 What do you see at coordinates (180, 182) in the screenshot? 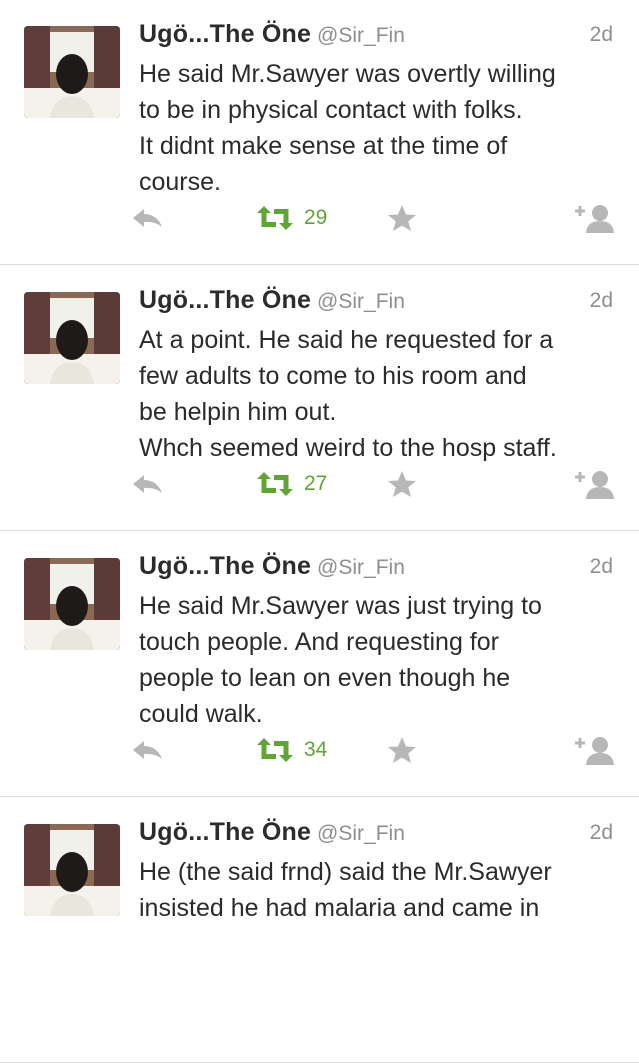
I see `tweet-text-line: course.` at bounding box center [180, 182].